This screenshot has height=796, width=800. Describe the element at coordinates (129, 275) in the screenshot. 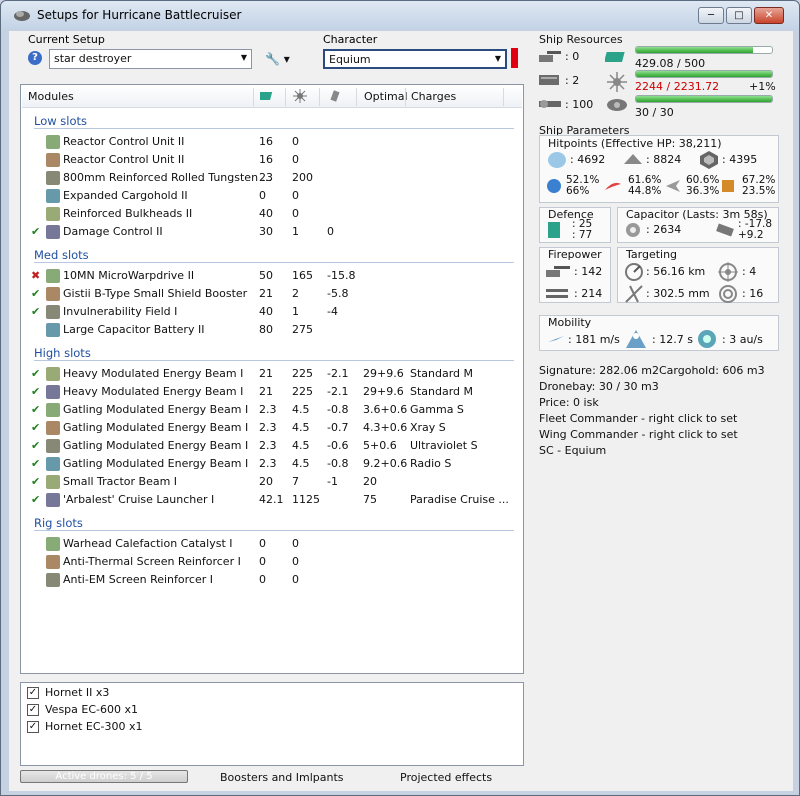

I see `module-name: 10MN MicroWarpdrive II` at that location.